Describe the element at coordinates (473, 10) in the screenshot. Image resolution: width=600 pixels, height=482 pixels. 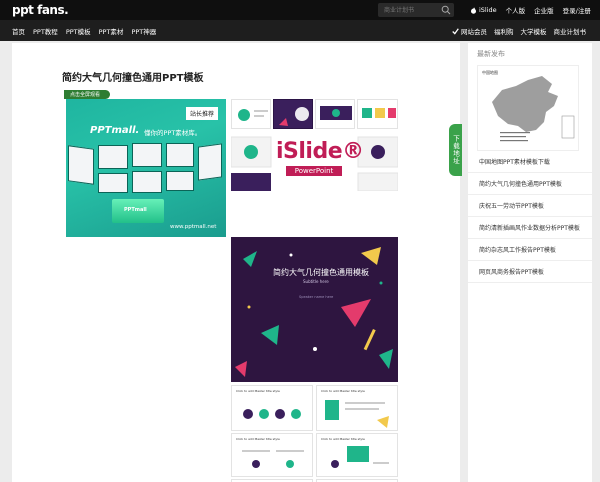
I see `apple-icon` at that location.